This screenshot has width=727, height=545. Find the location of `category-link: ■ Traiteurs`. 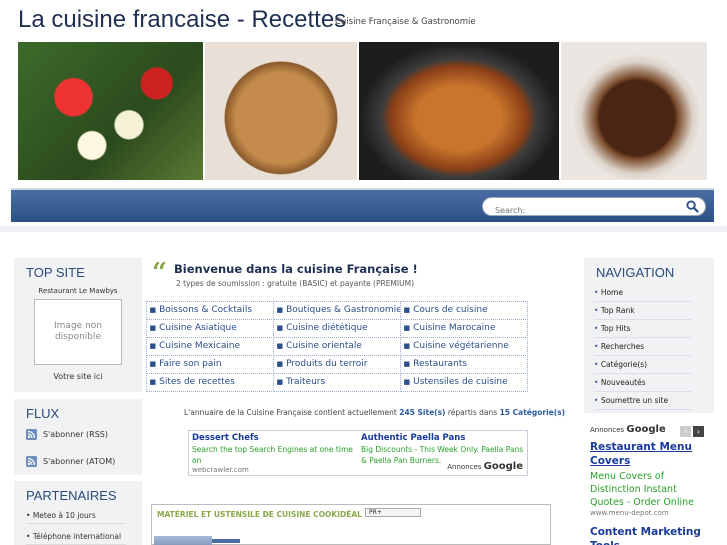

category-link: ■ Traiteurs is located at coordinates (336, 382).